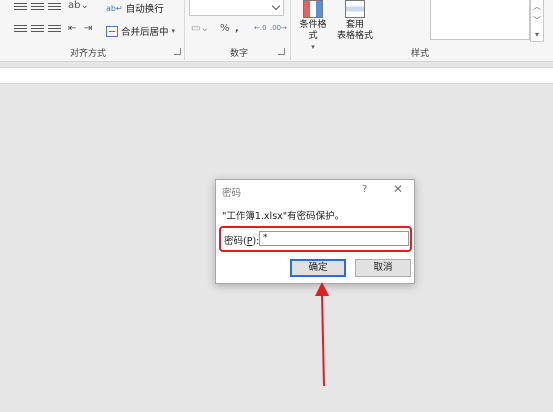 Image resolution: width=553 pixels, height=412 pixels. I want to click on conditional-format-button: 条件格式 ▾, so click(313, 26).